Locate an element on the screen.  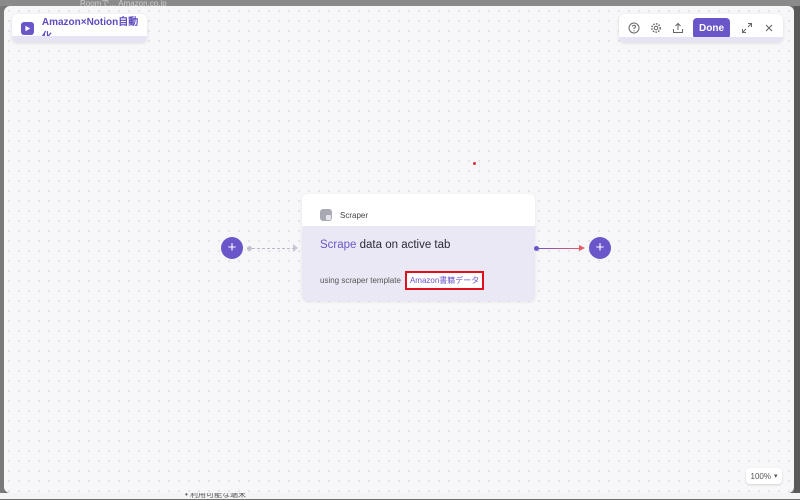
scraper-icon is located at coordinates (326, 215).